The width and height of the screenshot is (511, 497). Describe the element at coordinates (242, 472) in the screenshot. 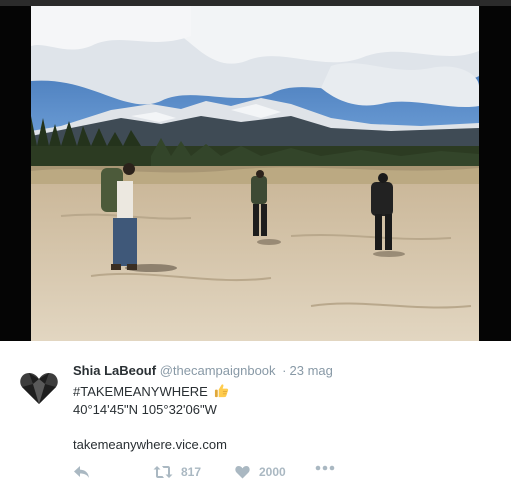

I see `heart-icon` at that location.